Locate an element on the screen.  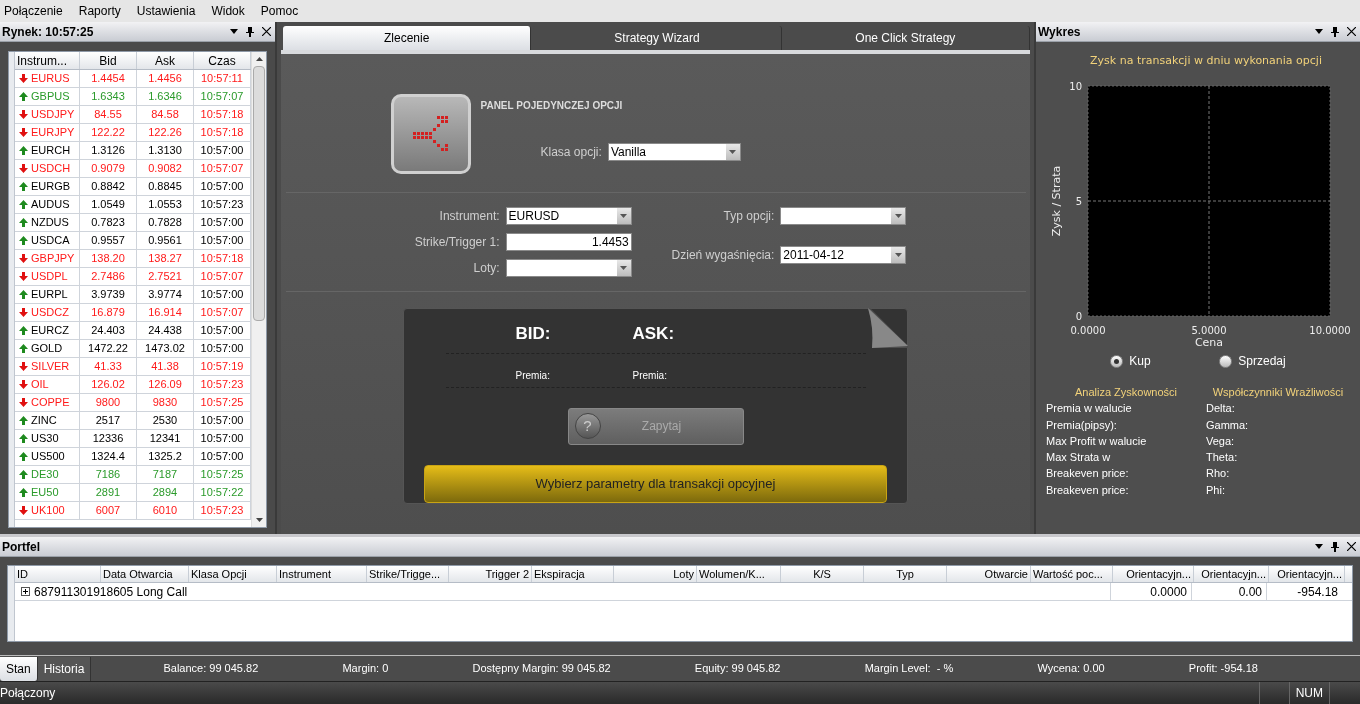
instrument-cell-text: EURCH is located at coordinates (51, 151).